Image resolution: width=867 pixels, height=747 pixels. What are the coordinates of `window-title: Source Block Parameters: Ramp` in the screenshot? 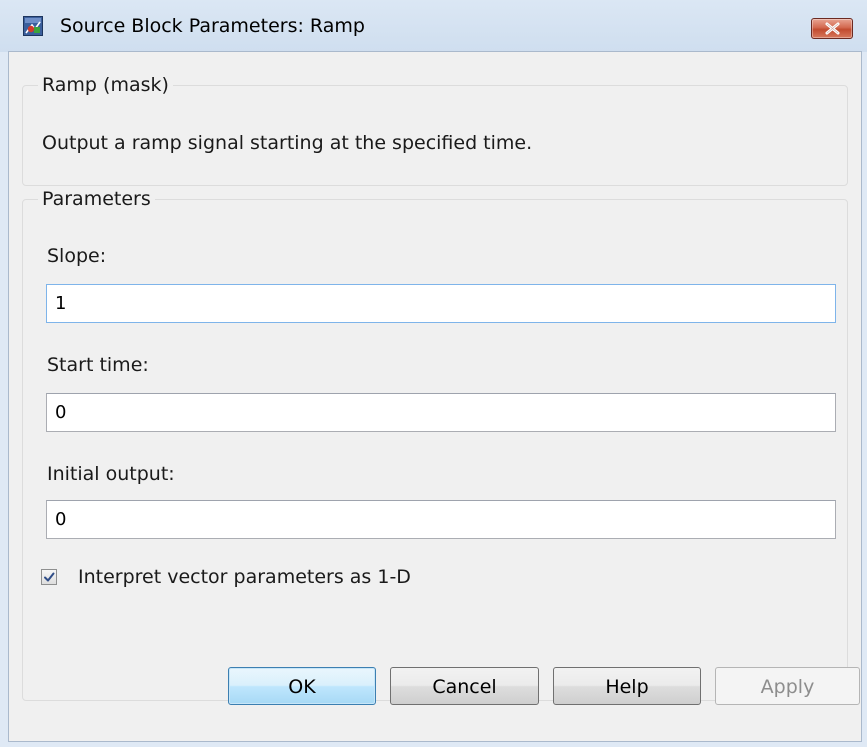 It's located at (212, 26).